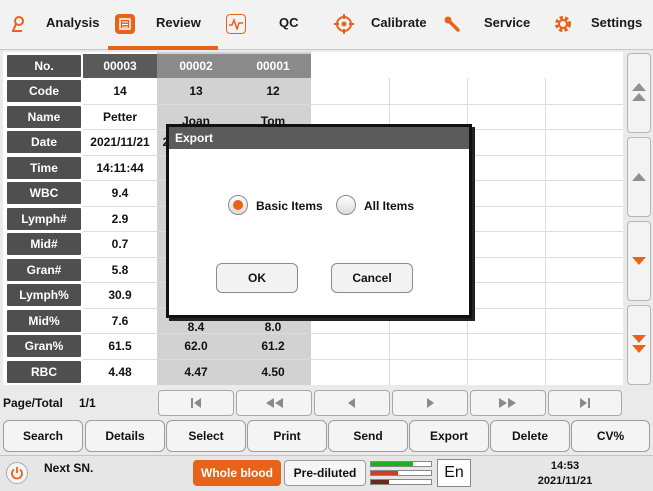  What do you see at coordinates (206, 436) in the screenshot?
I see `select-button: Select` at bounding box center [206, 436].